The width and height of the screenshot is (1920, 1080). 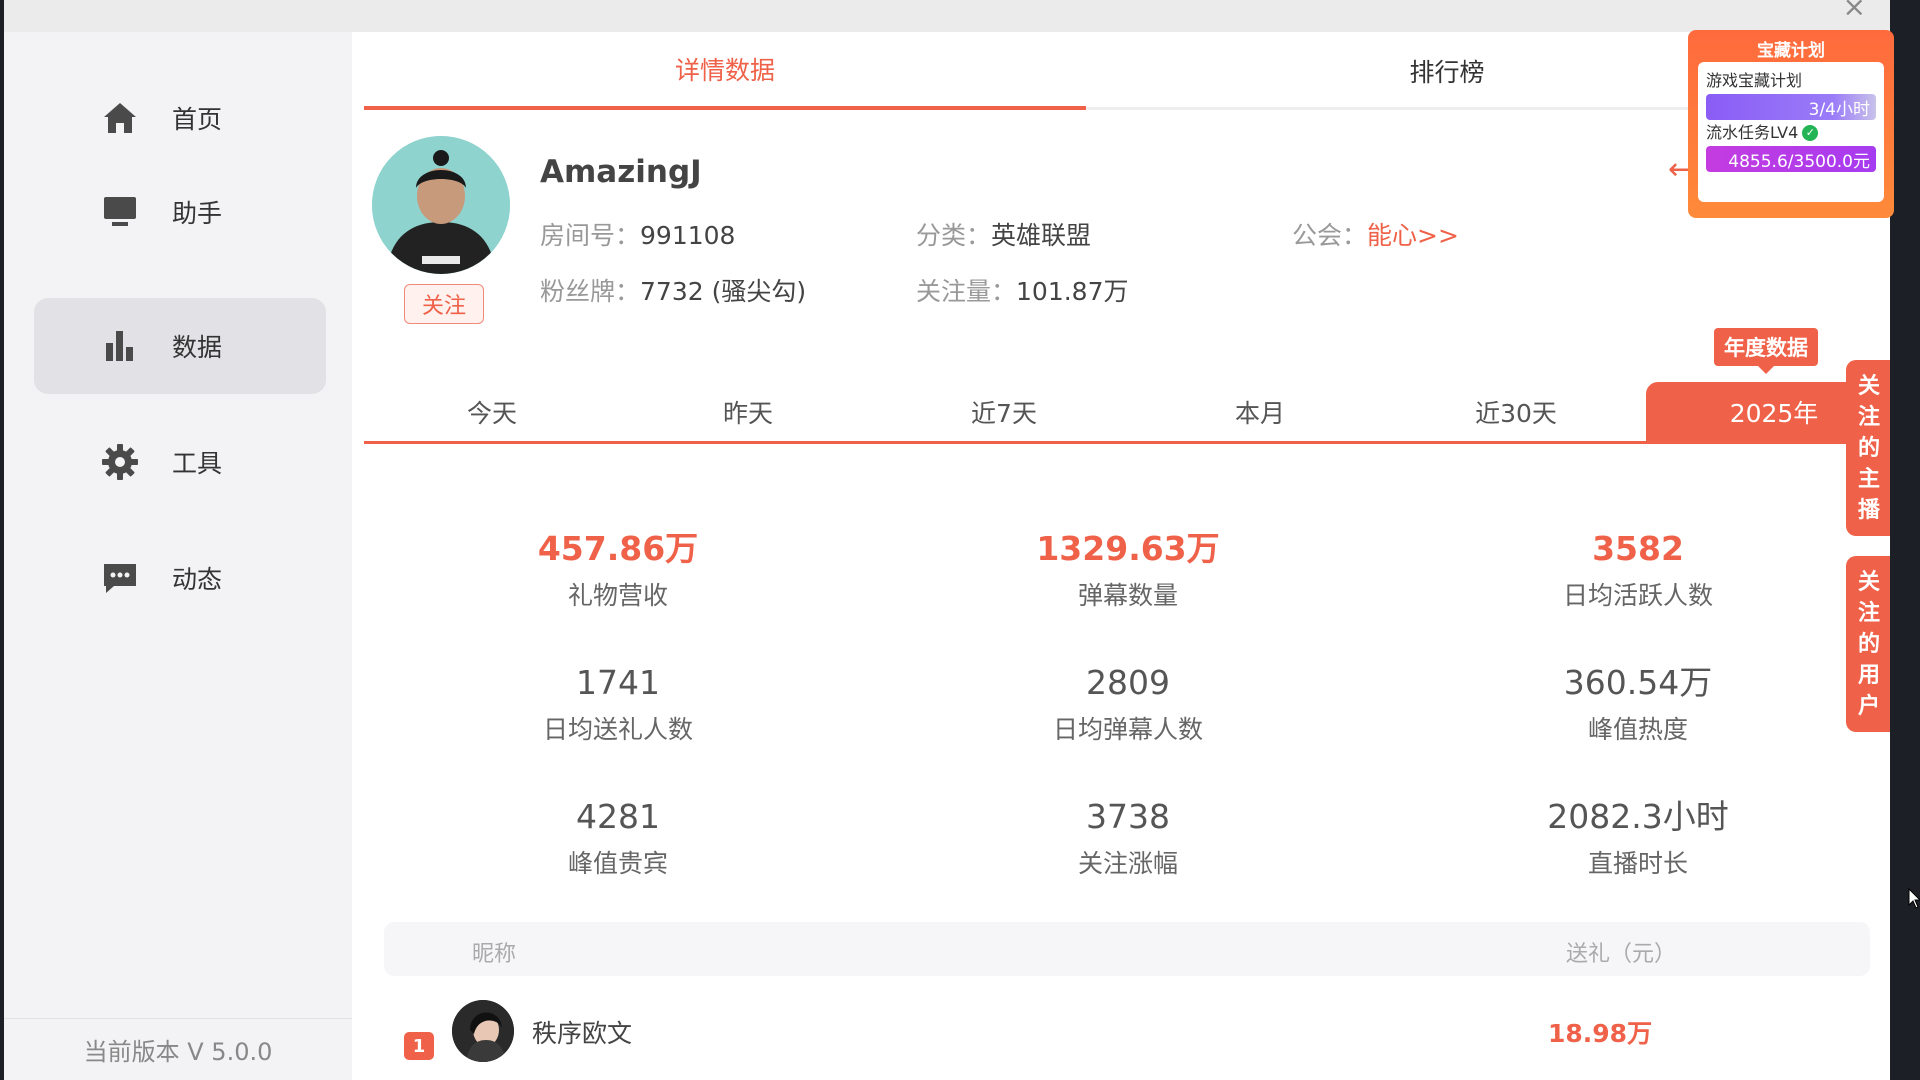 I want to click on chat-icon, so click(x=120, y=578).